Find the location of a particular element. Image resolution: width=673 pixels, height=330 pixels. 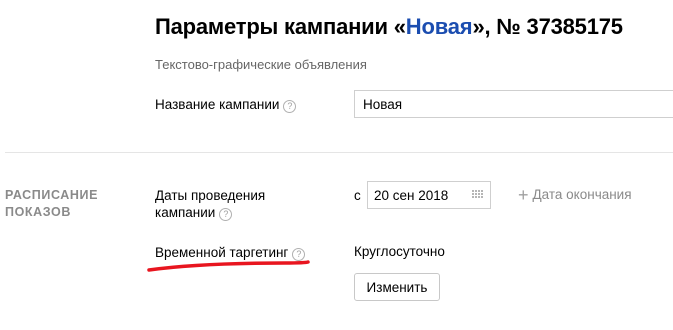

campaign-name-label: Название кампании is located at coordinates (217, 104).